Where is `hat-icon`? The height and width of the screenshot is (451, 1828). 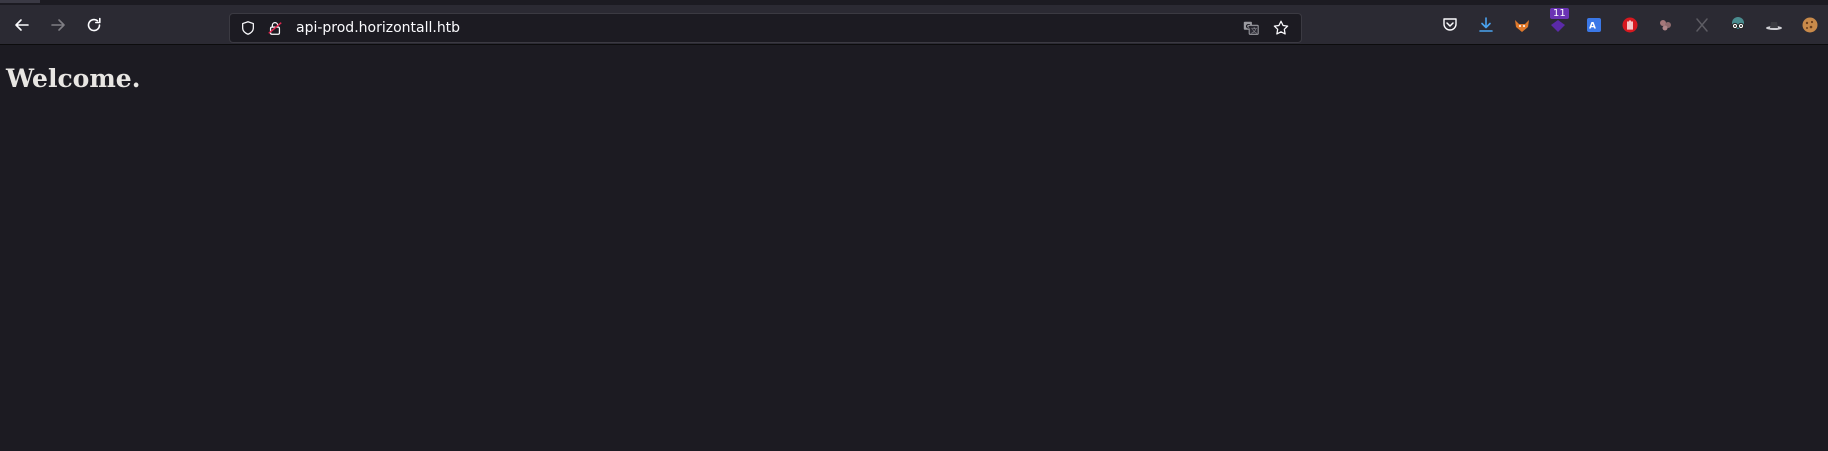
hat-icon is located at coordinates (1774, 26).